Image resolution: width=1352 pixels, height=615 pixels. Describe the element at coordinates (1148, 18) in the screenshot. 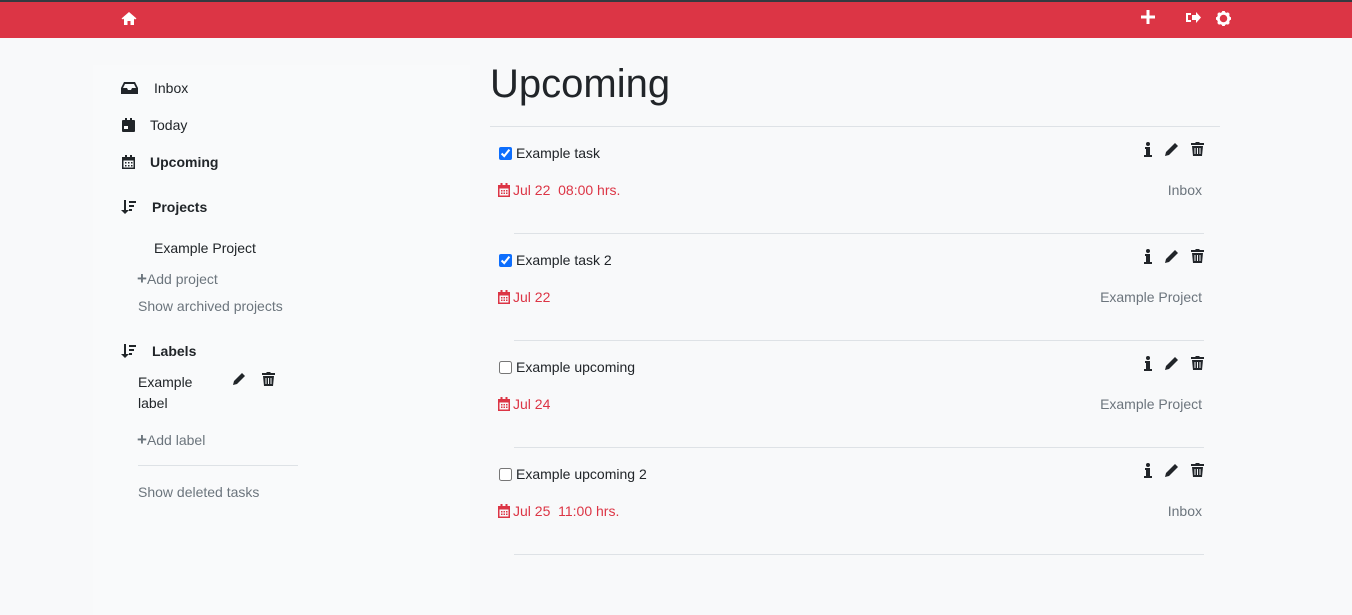

I see `plus-icon` at that location.